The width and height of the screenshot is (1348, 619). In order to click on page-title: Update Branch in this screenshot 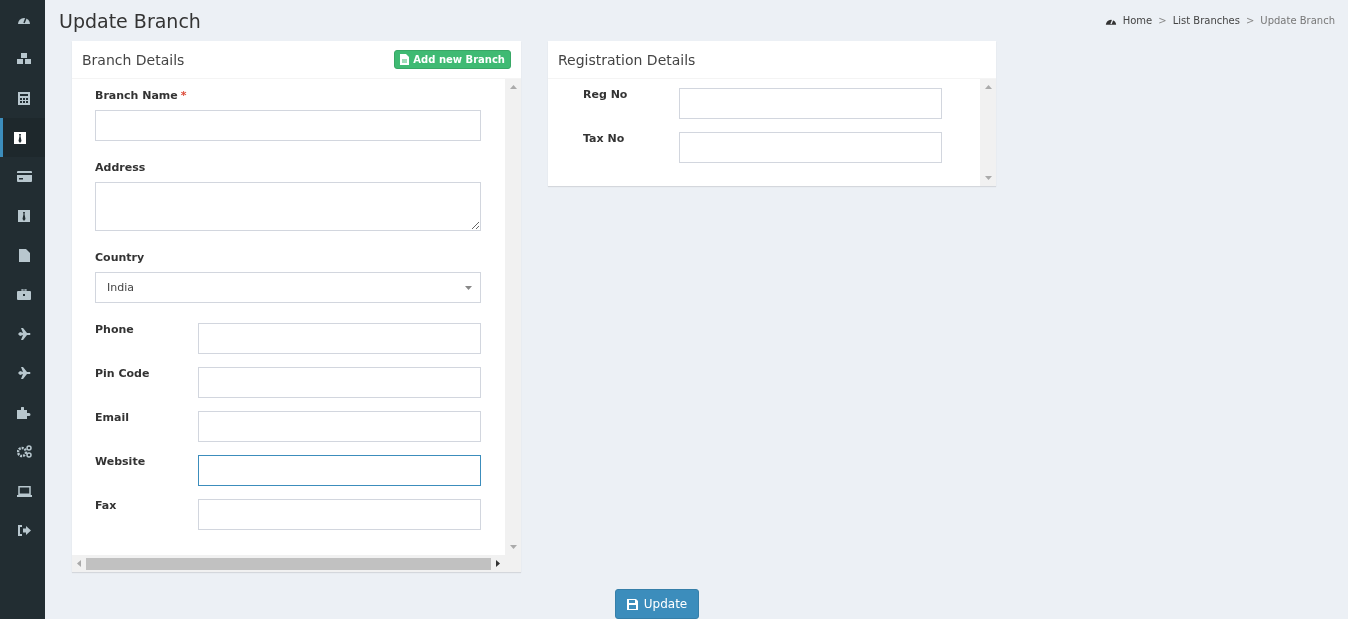, I will do `click(130, 20)`.